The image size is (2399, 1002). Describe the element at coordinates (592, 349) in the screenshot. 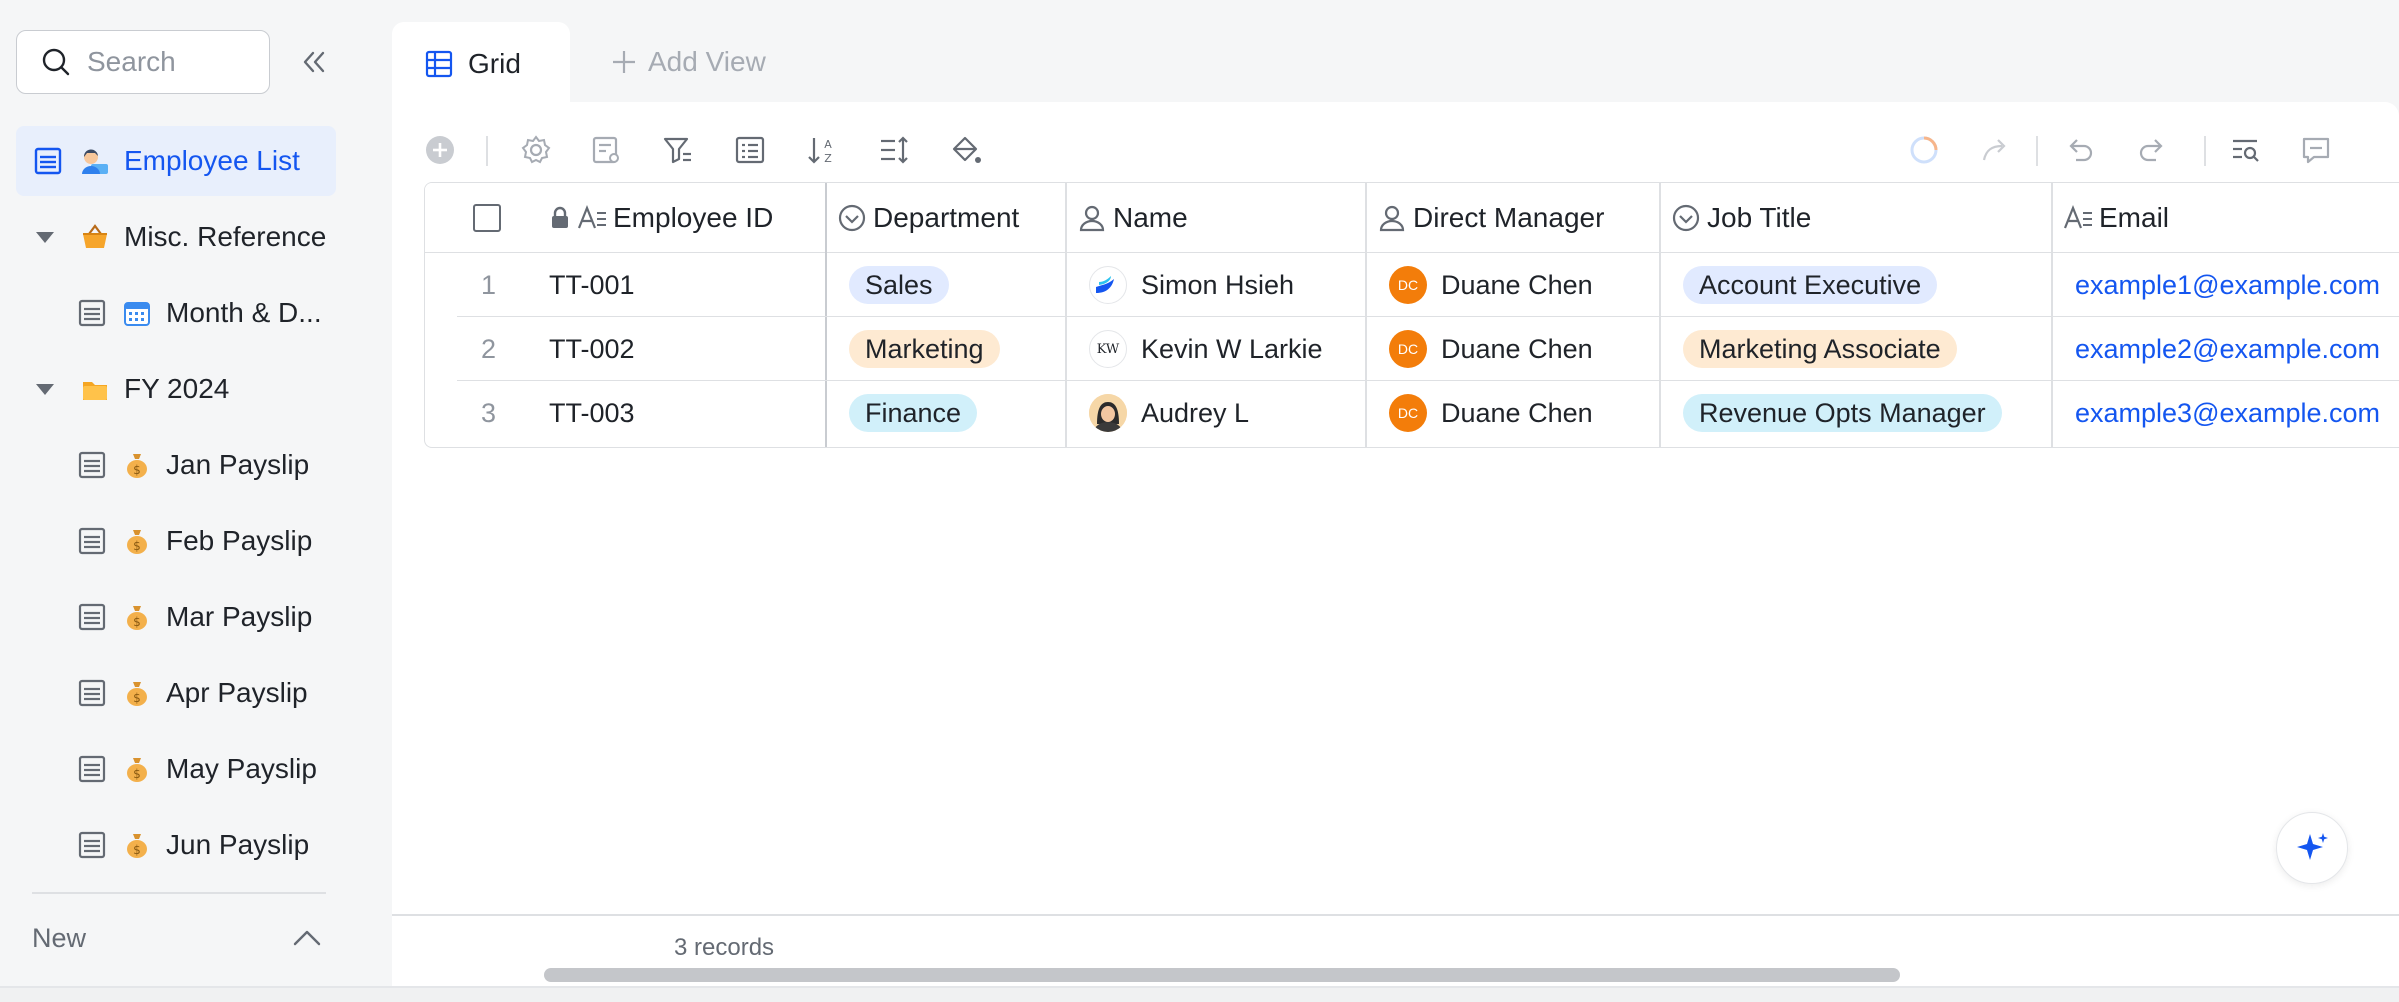

I see `employee-id-cell: TT-002` at that location.